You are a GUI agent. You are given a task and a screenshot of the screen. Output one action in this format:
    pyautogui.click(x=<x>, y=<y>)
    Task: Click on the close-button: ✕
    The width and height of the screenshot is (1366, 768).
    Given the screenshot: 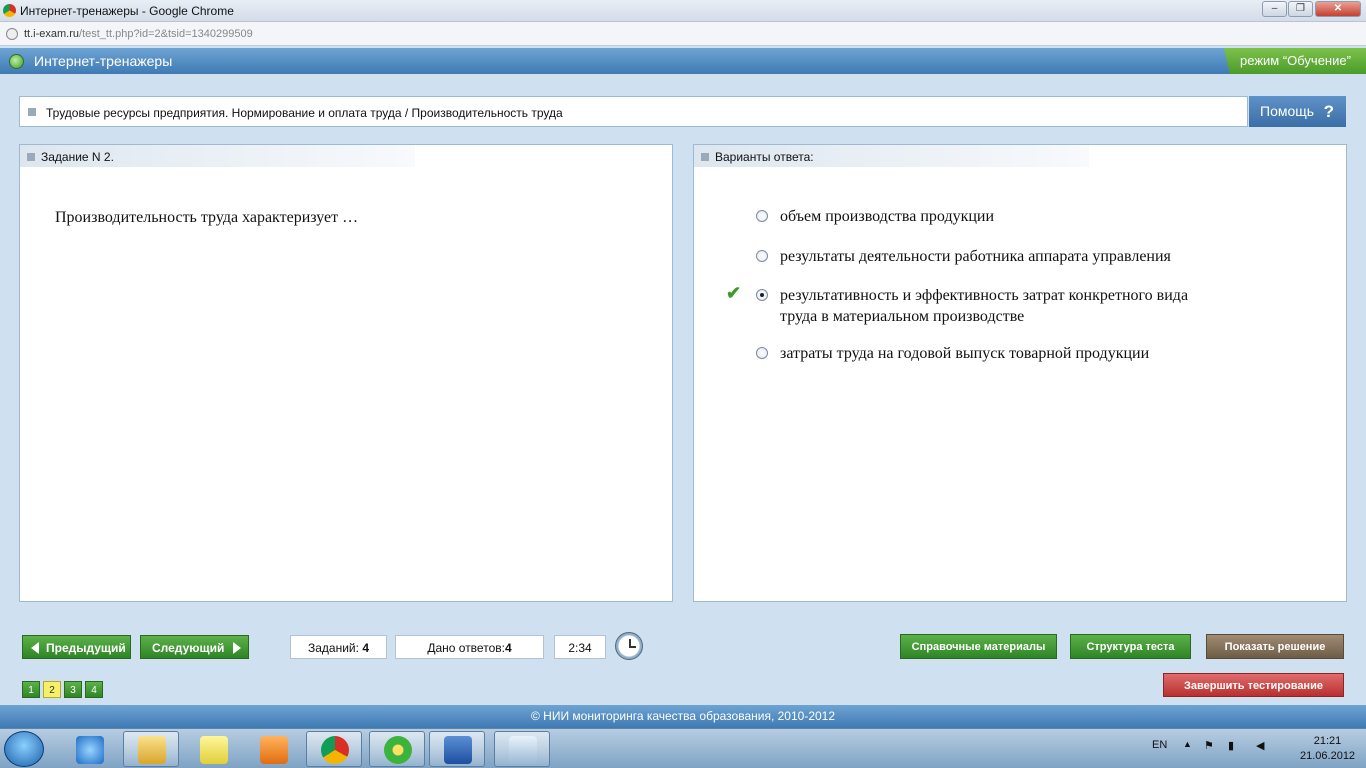 What is the action you would take?
    pyautogui.click(x=1338, y=9)
    